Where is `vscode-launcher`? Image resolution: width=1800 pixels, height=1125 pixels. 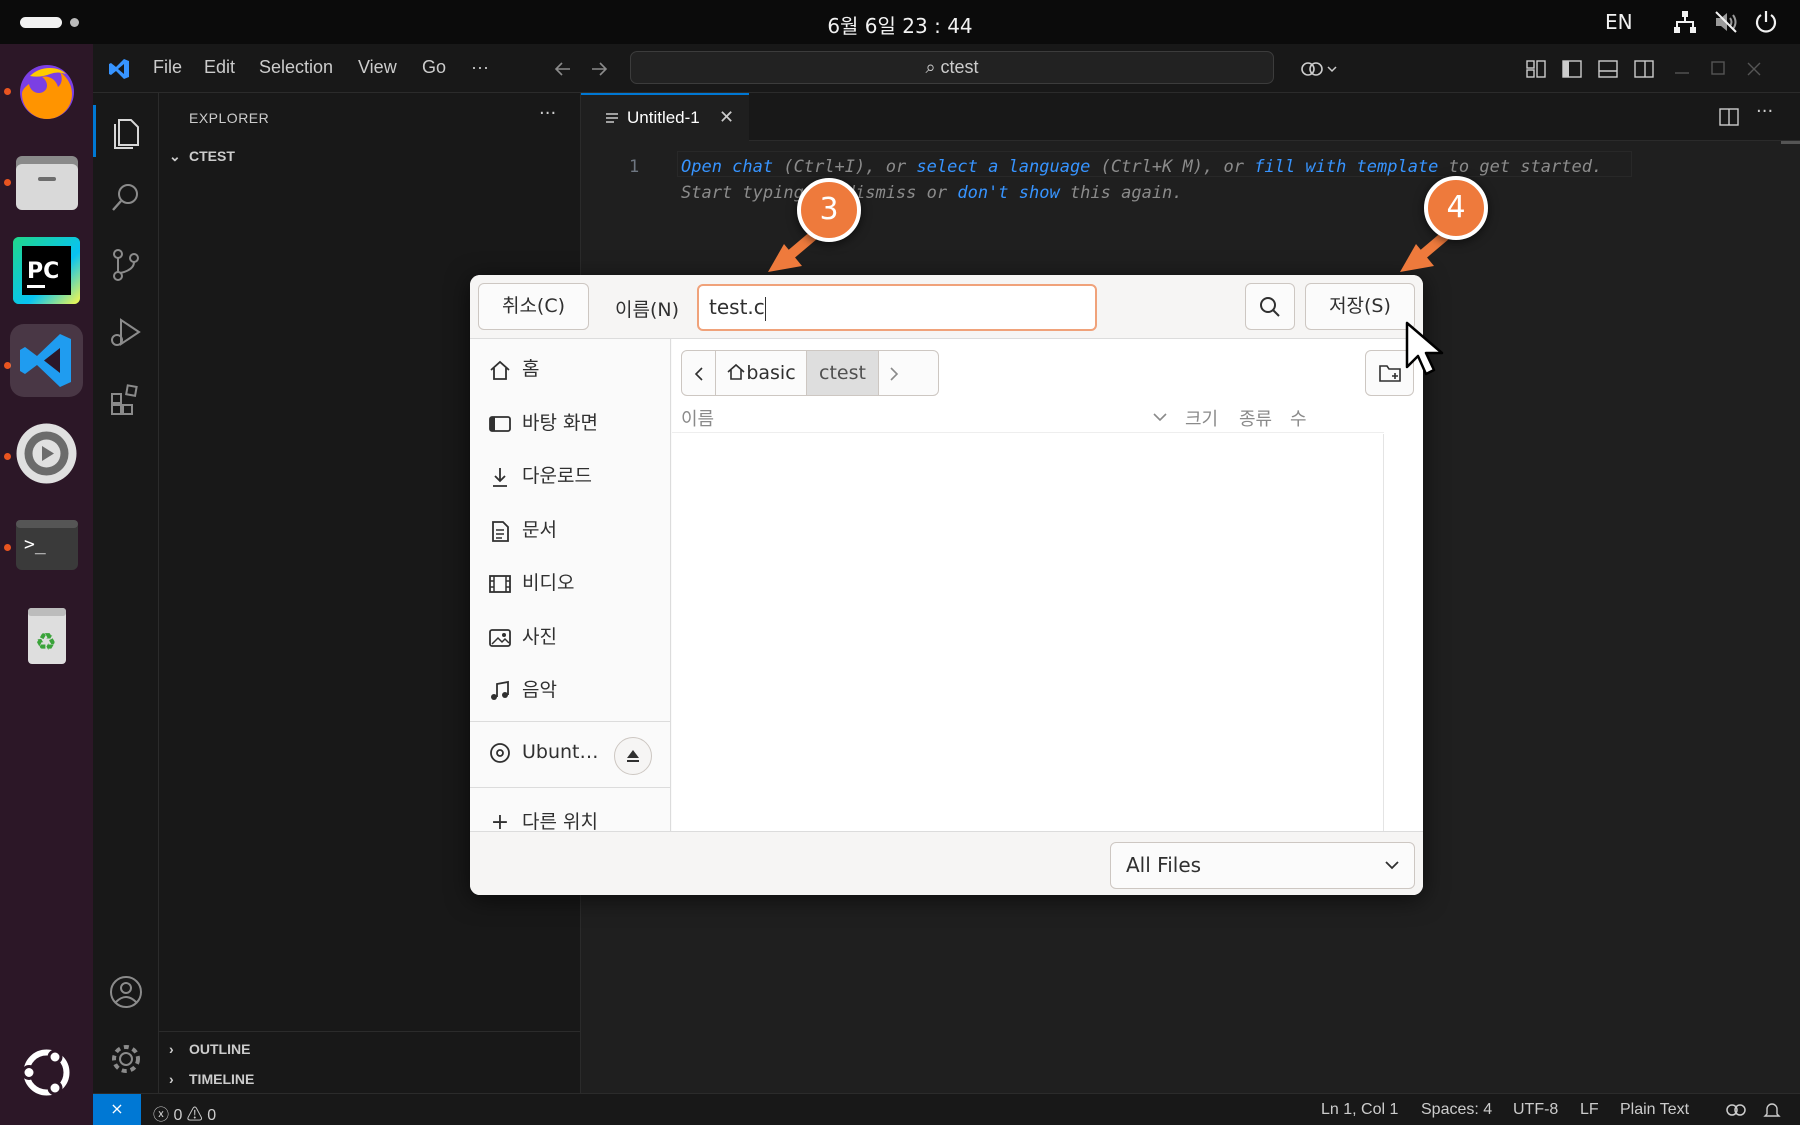
vscode-launcher is located at coordinates (46, 360).